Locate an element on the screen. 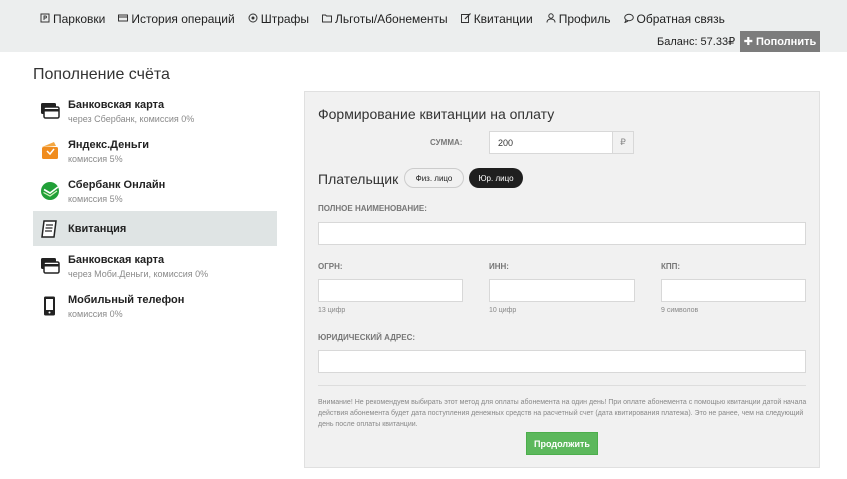 The width and height of the screenshot is (847, 479). topup-button: ✚ Пополнить is located at coordinates (780, 41).